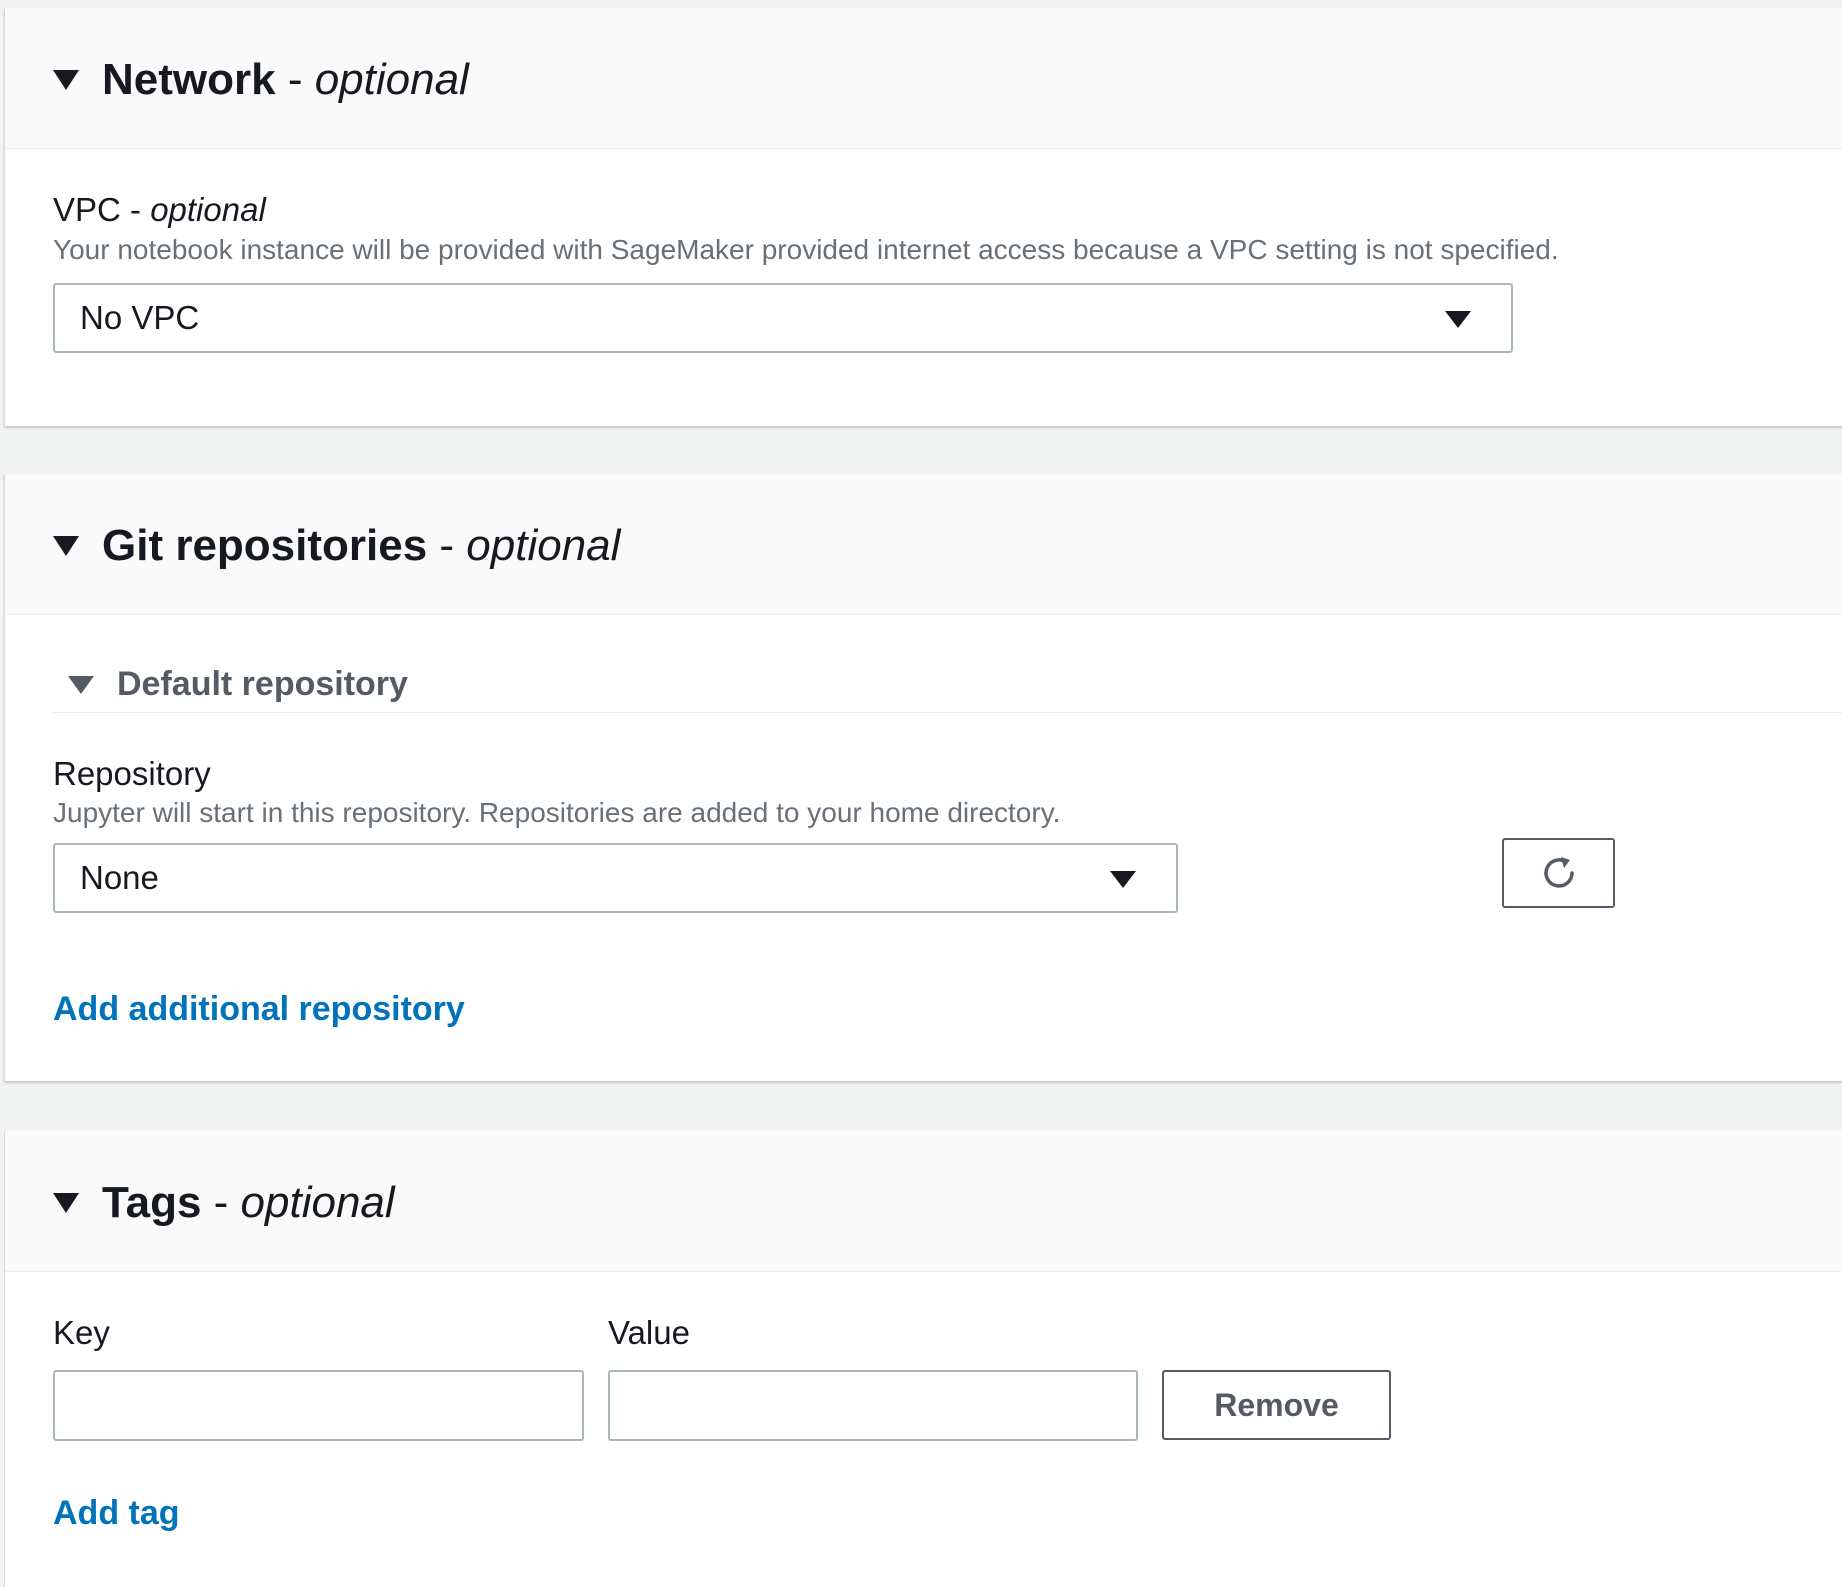  I want to click on vpc-label: VPC - optional, so click(159, 210).